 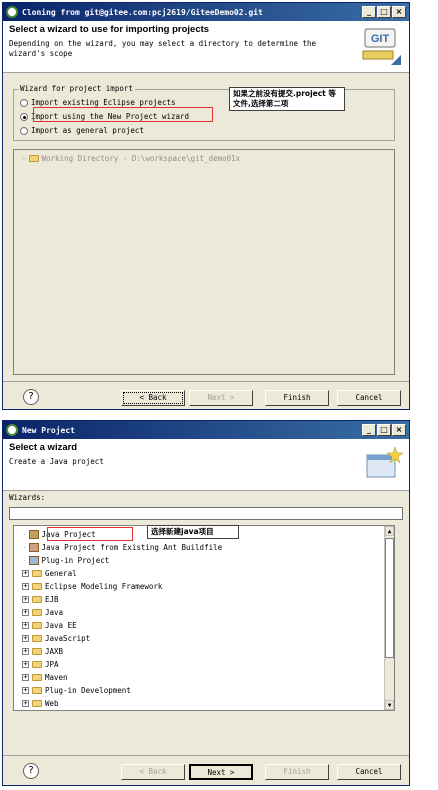 I want to click on tree-item-label: Java Project from Existing Ant Buildfile, so click(x=132, y=547).